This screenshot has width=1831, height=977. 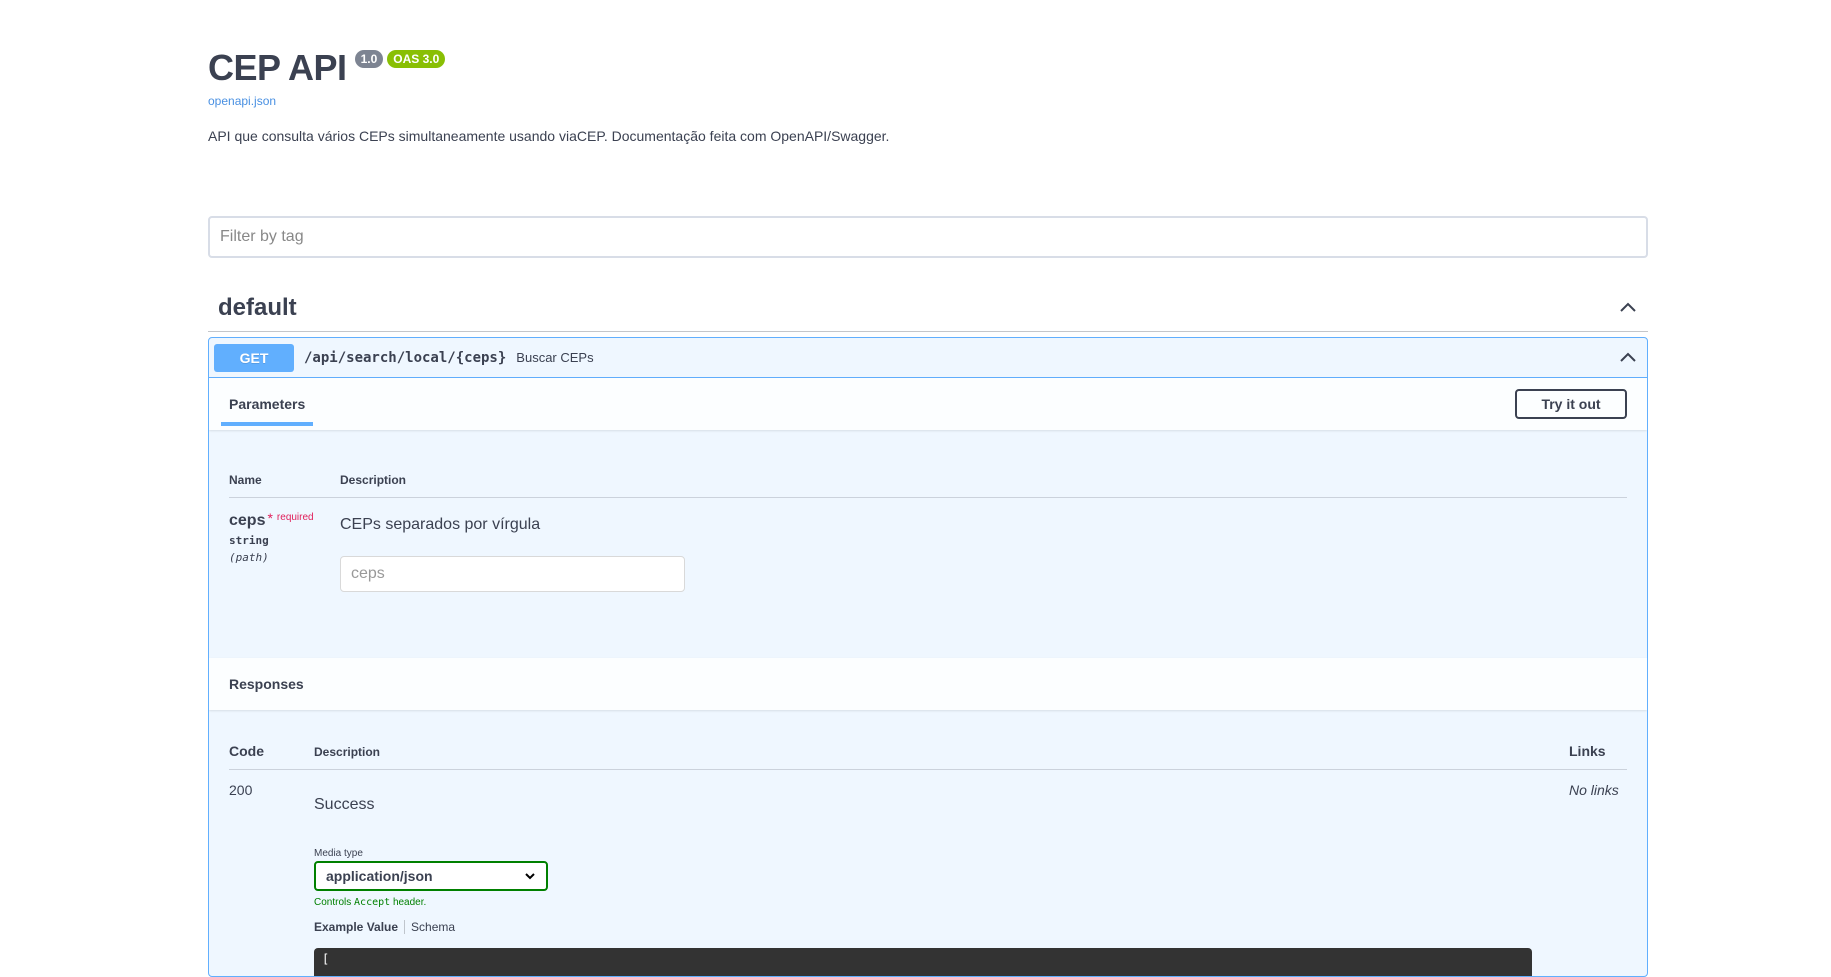 What do you see at coordinates (1571, 404) in the screenshot?
I see `try-it-out-button: Try it out` at bounding box center [1571, 404].